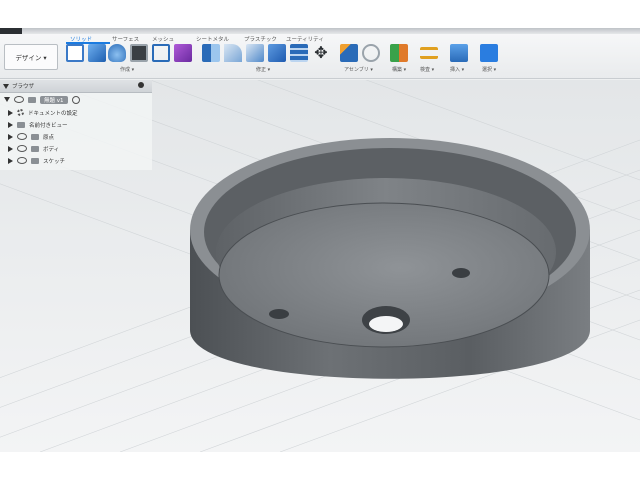  Describe the element at coordinates (75, 53) in the screenshot. I see `create-sketch-icon` at that location.